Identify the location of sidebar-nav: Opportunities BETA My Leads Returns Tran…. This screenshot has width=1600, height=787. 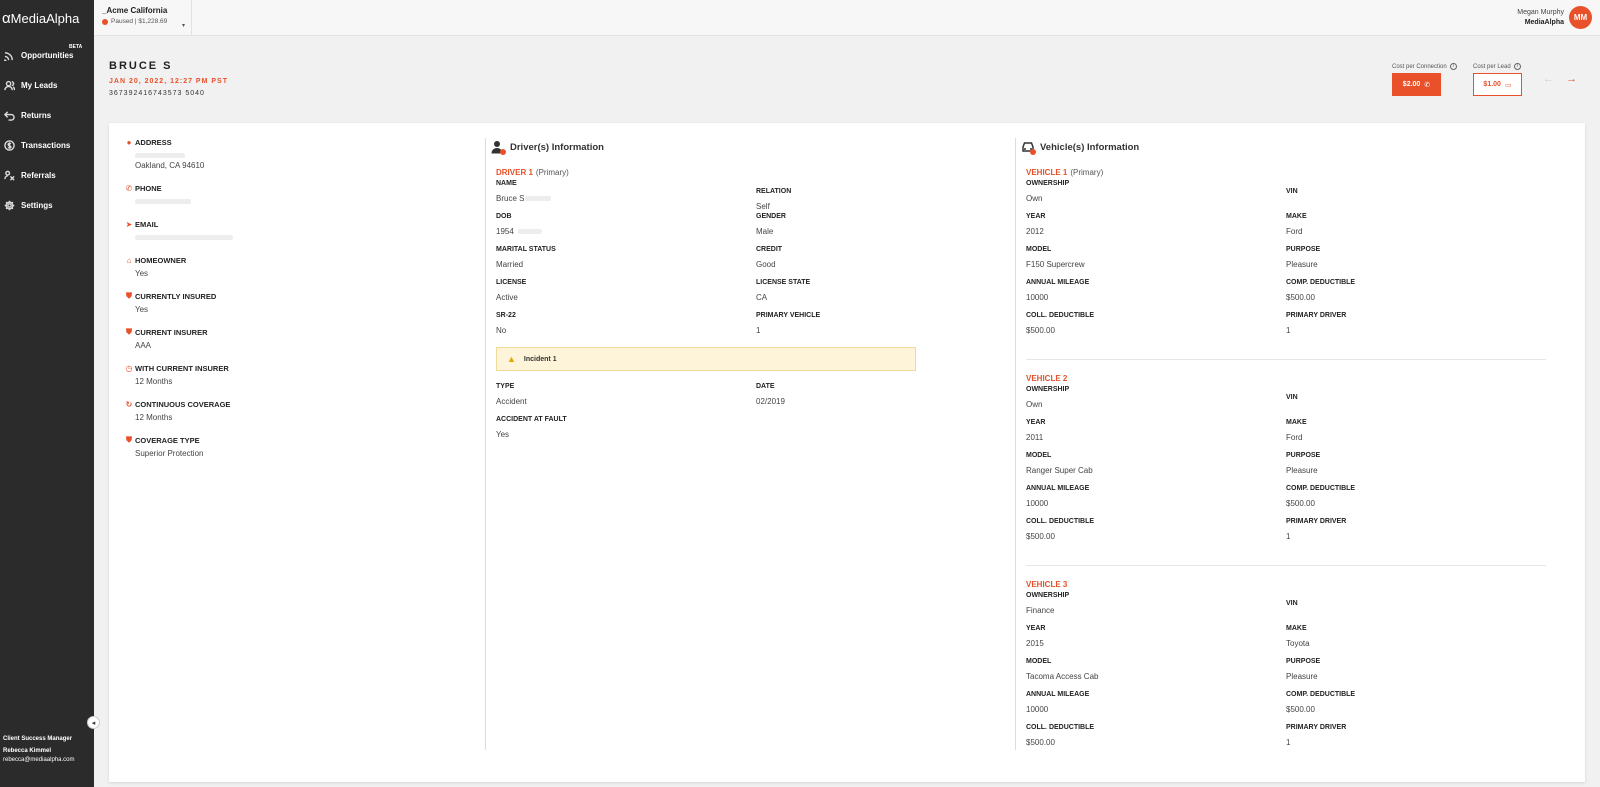
(47, 130).